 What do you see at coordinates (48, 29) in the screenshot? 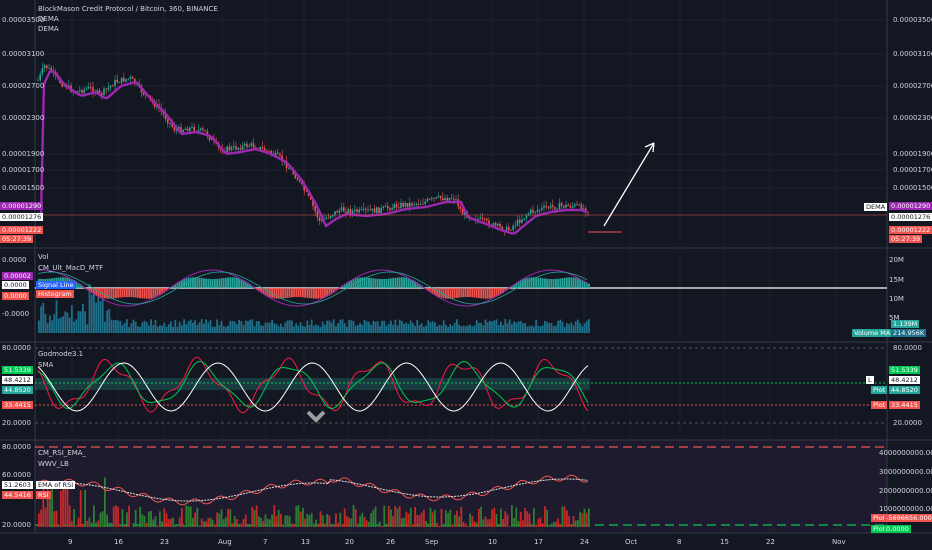
I see `indicator-label-dema-2: DEMA` at bounding box center [48, 29].